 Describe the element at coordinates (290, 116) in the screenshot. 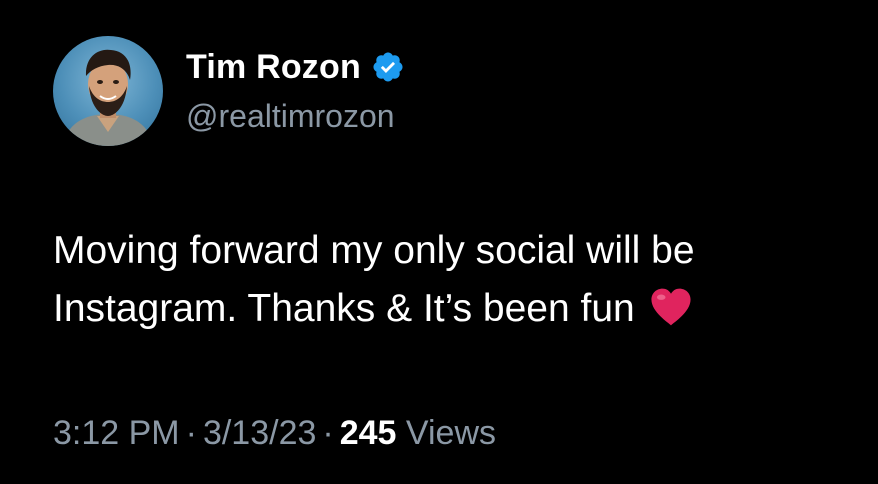

I see `author-handle: @realtimrozon` at that location.